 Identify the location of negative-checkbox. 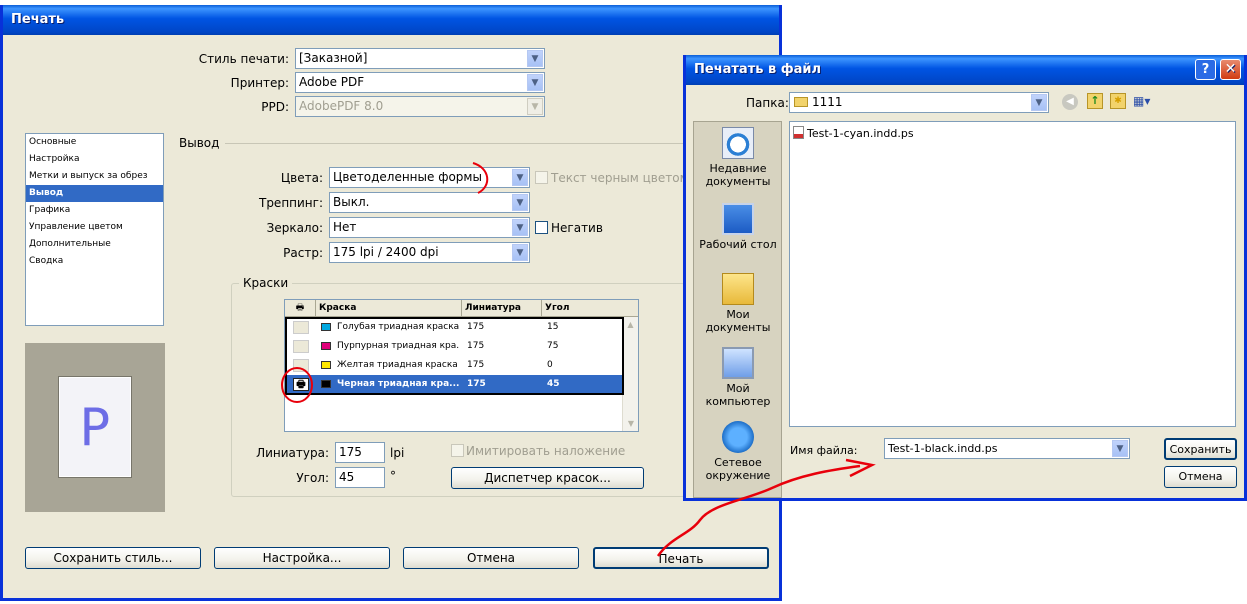
(541, 227).